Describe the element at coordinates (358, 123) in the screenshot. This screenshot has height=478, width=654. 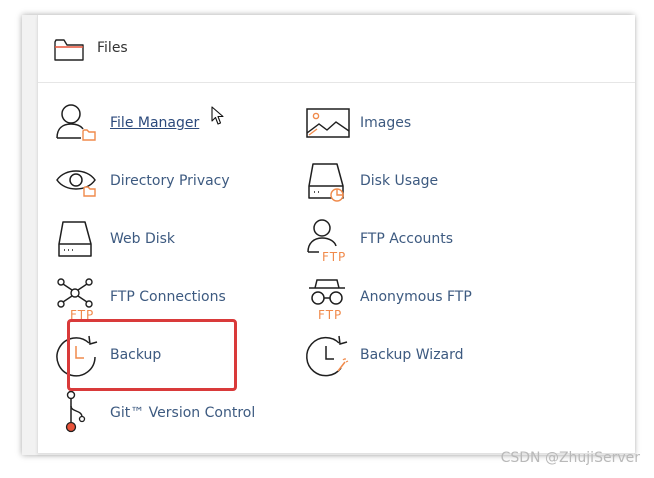
I see `tool-images: Images` at that location.